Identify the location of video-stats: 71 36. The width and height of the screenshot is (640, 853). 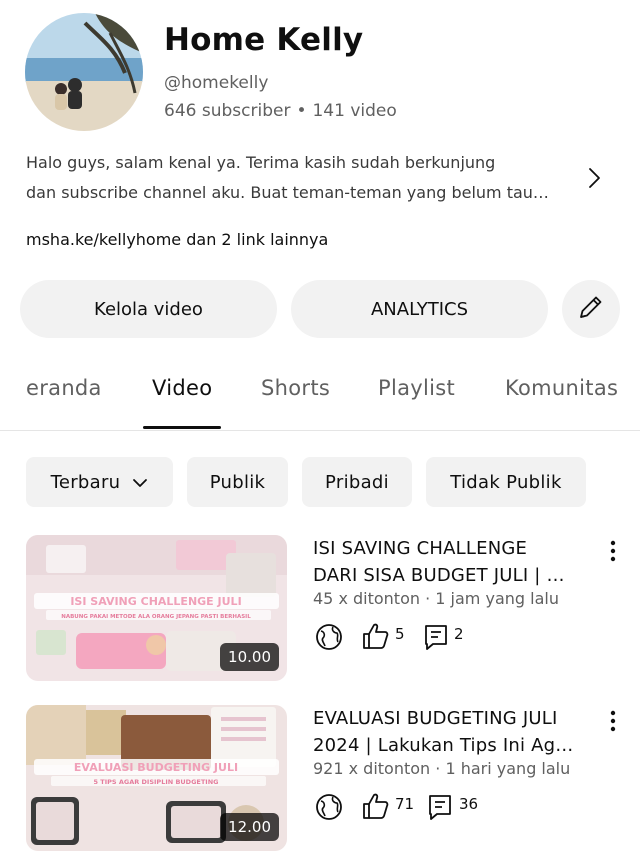
(463, 807).